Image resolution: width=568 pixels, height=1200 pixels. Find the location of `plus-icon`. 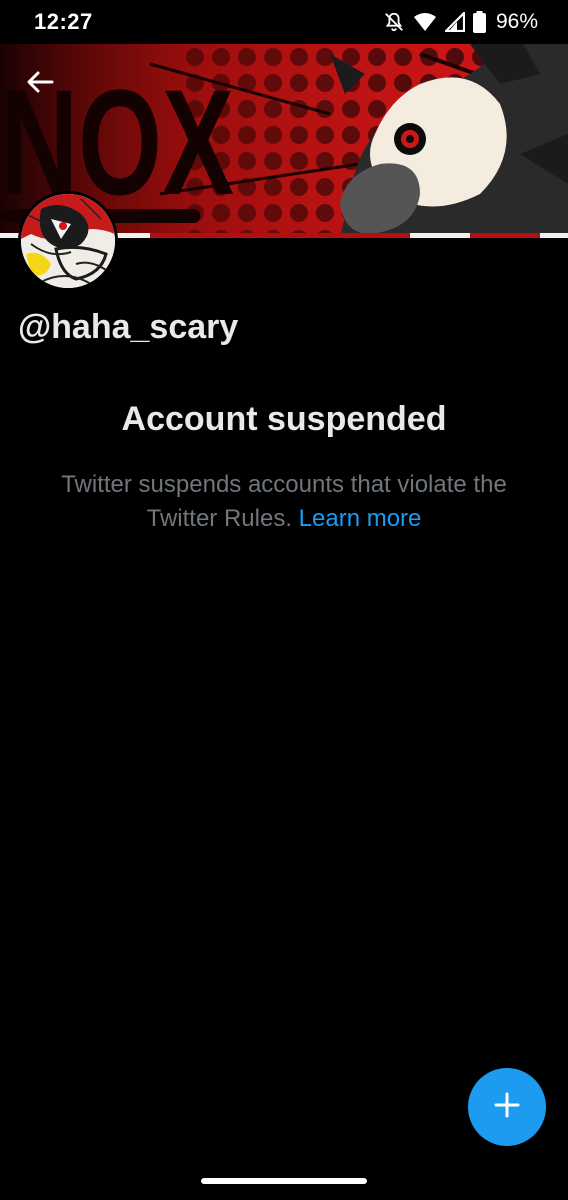

plus-icon is located at coordinates (507, 1107).